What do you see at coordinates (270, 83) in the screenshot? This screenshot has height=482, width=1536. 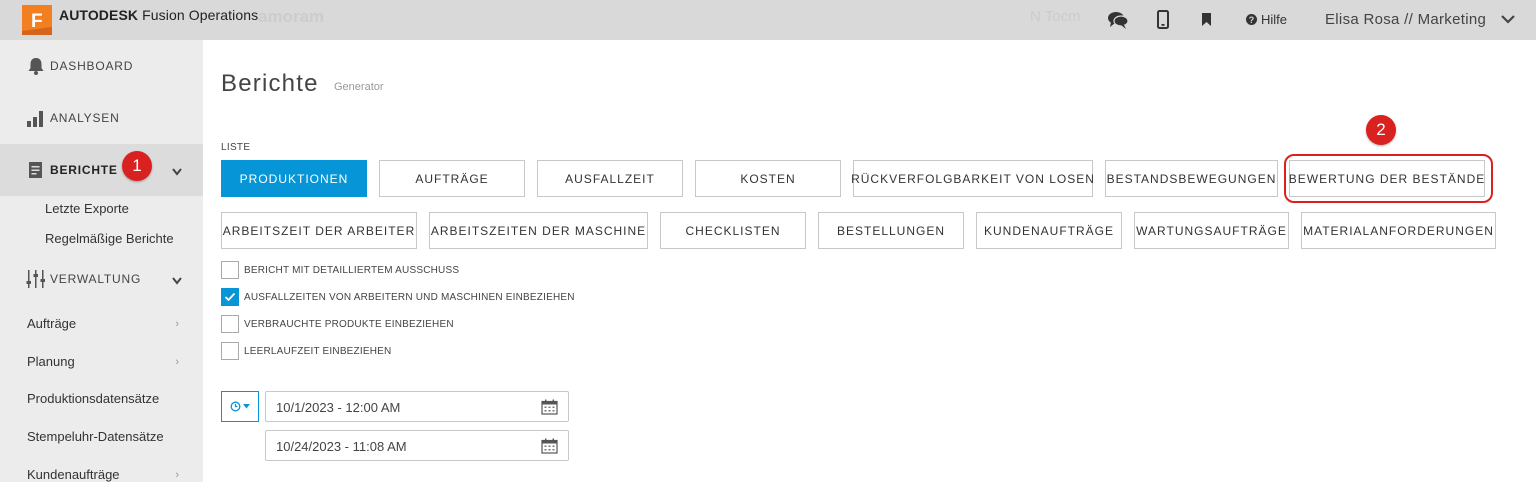 I see `page-title: Berichte` at bounding box center [270, 83].